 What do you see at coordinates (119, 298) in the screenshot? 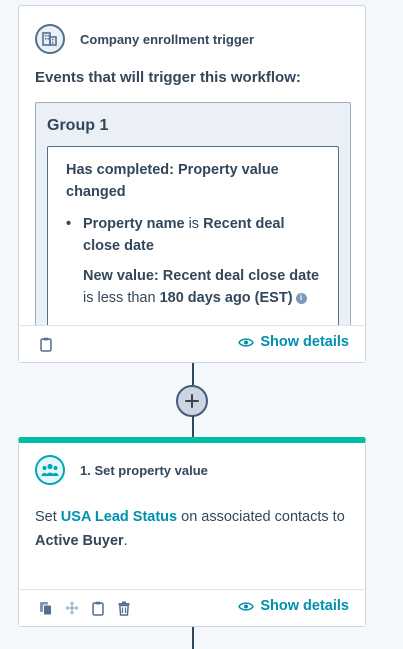
I see `condition-operator: is less than` at bounding box center [119, 298].